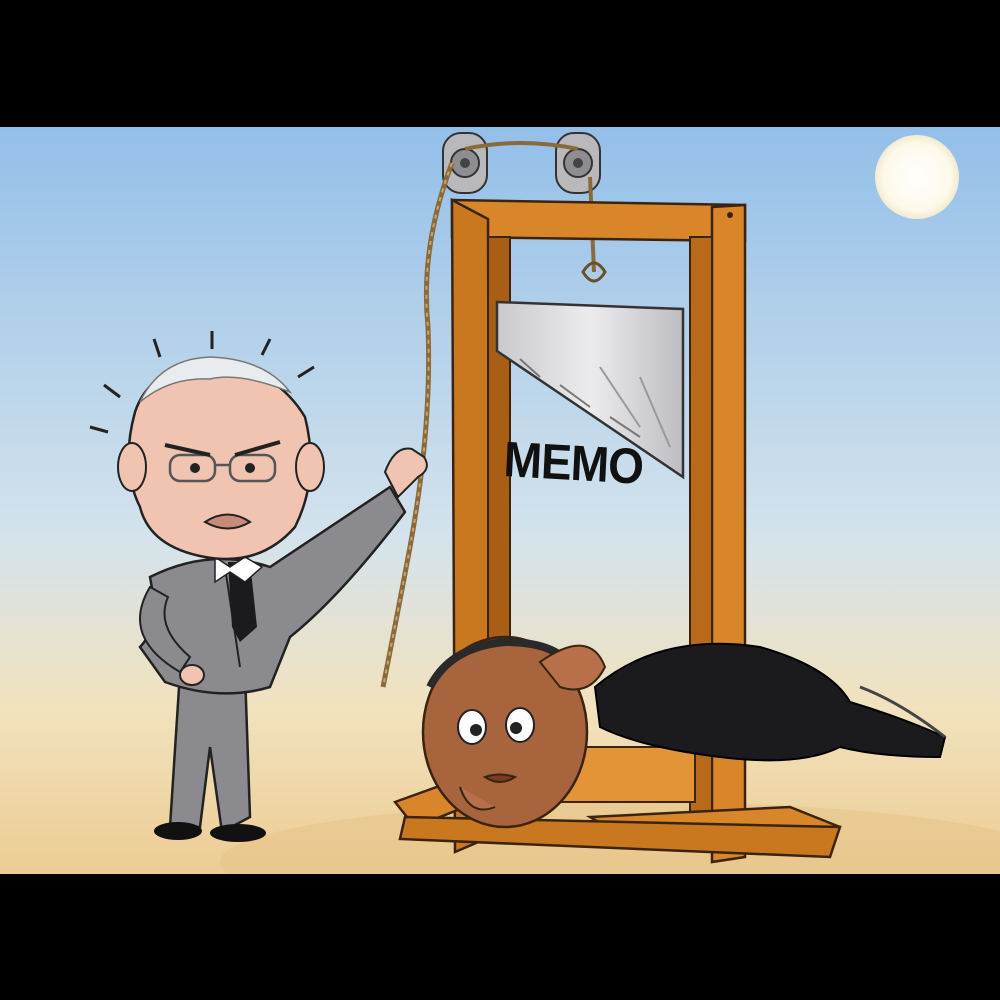  Describe the element at coordinates (578, 163) in the screenshot. I see `pulley-right` at that location.